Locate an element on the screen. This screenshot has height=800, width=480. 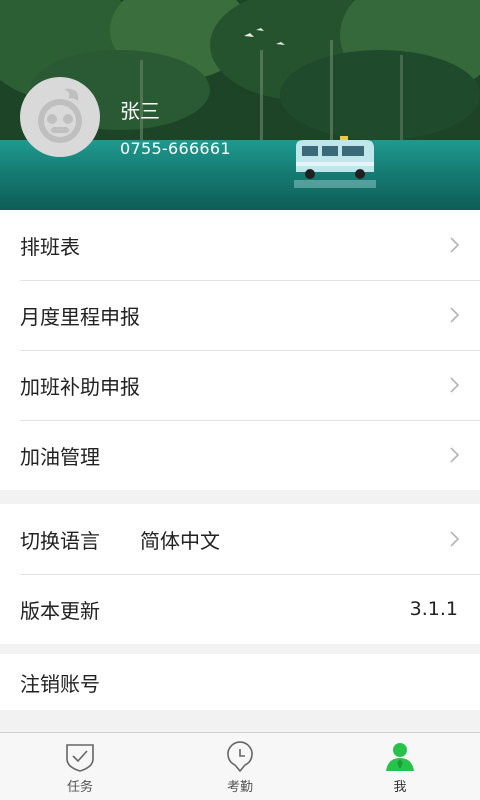
tab-label: 任务 is located at coordinates (79, 787).